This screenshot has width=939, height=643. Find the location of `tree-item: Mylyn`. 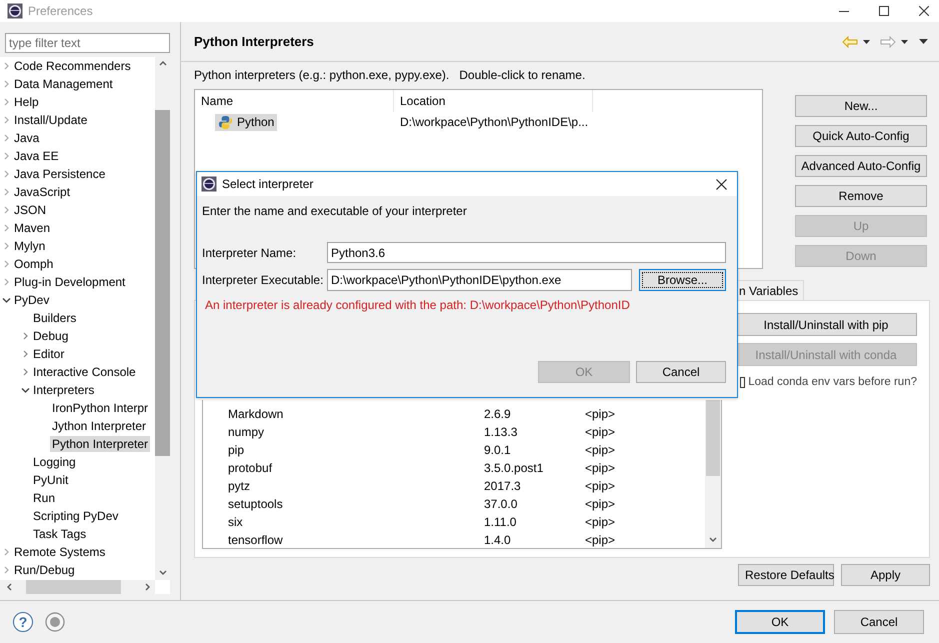

tree-item: Mylyn is located at coordinates (30, 246).